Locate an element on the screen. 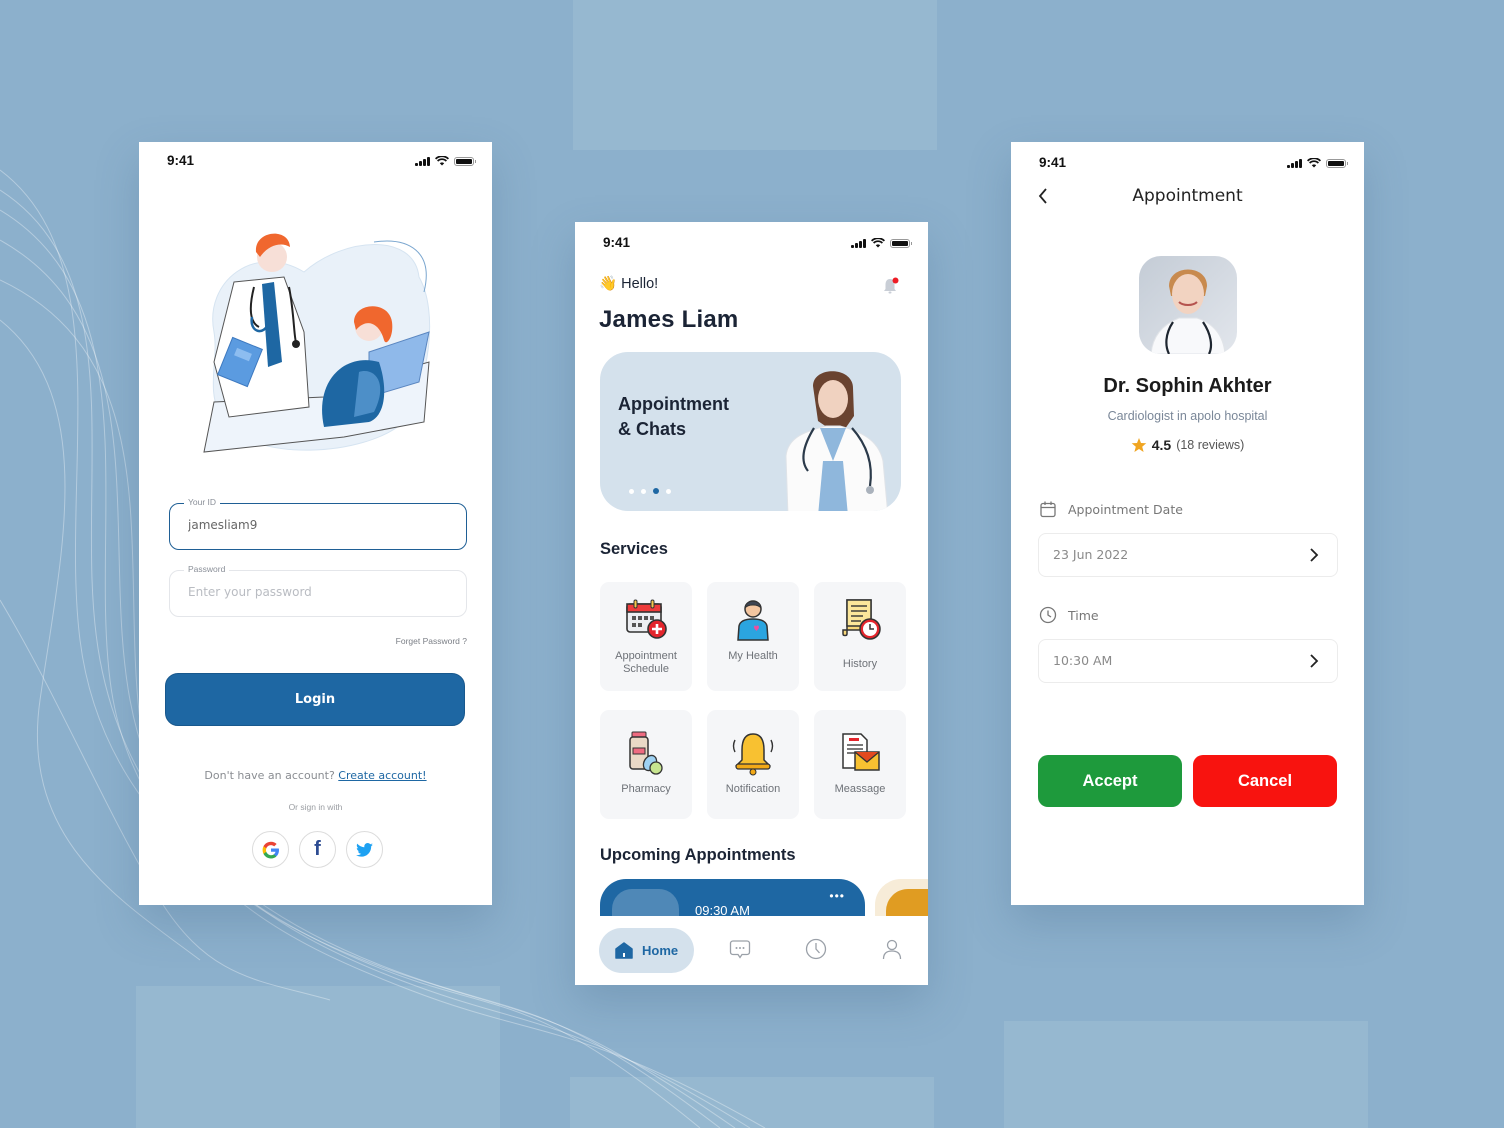 The width and height of the screenshot is (1504, 1128). twitter-login-button is located at coordinates (364, 849).